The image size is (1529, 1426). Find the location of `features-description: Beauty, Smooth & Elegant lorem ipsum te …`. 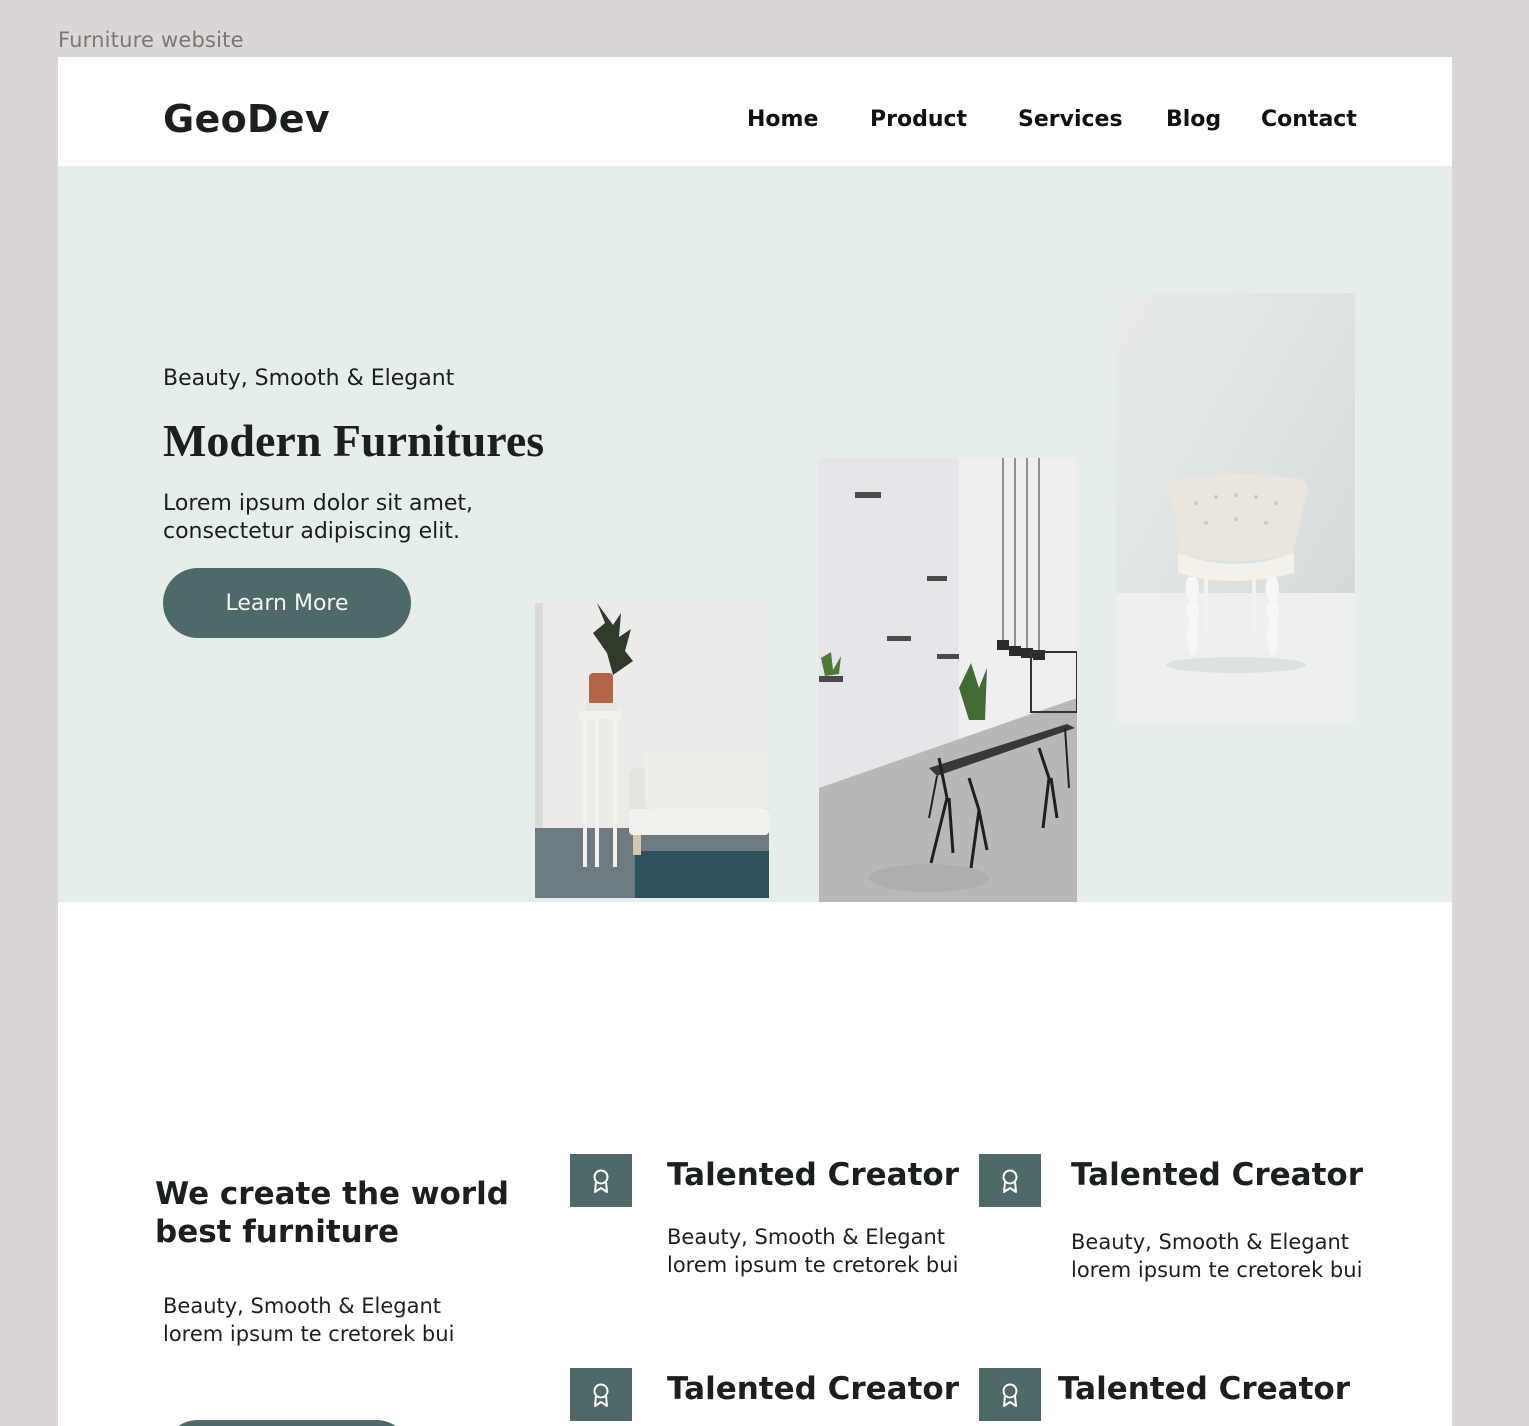

features-description: Beauty, Smooth & Elegant lorem ipsum te … is located at coordinates (333, 1320).